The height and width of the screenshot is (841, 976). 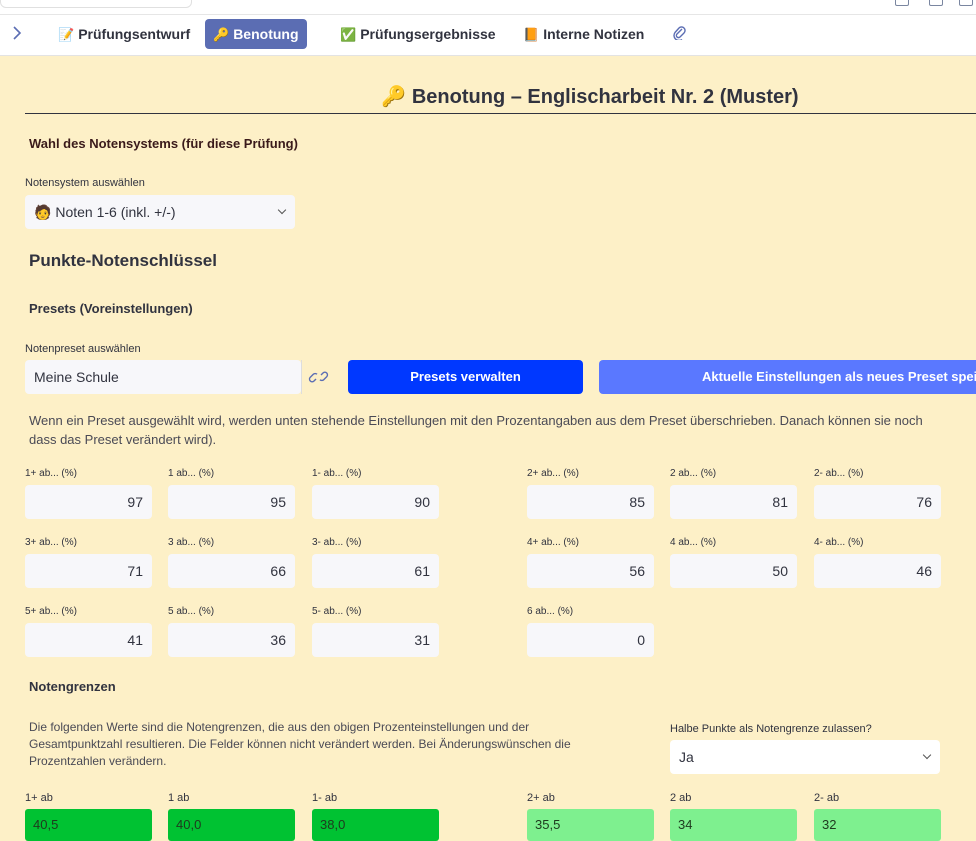 I want to click on tab-benotung: 🔑 Benotung, so click(x=256, y=34).